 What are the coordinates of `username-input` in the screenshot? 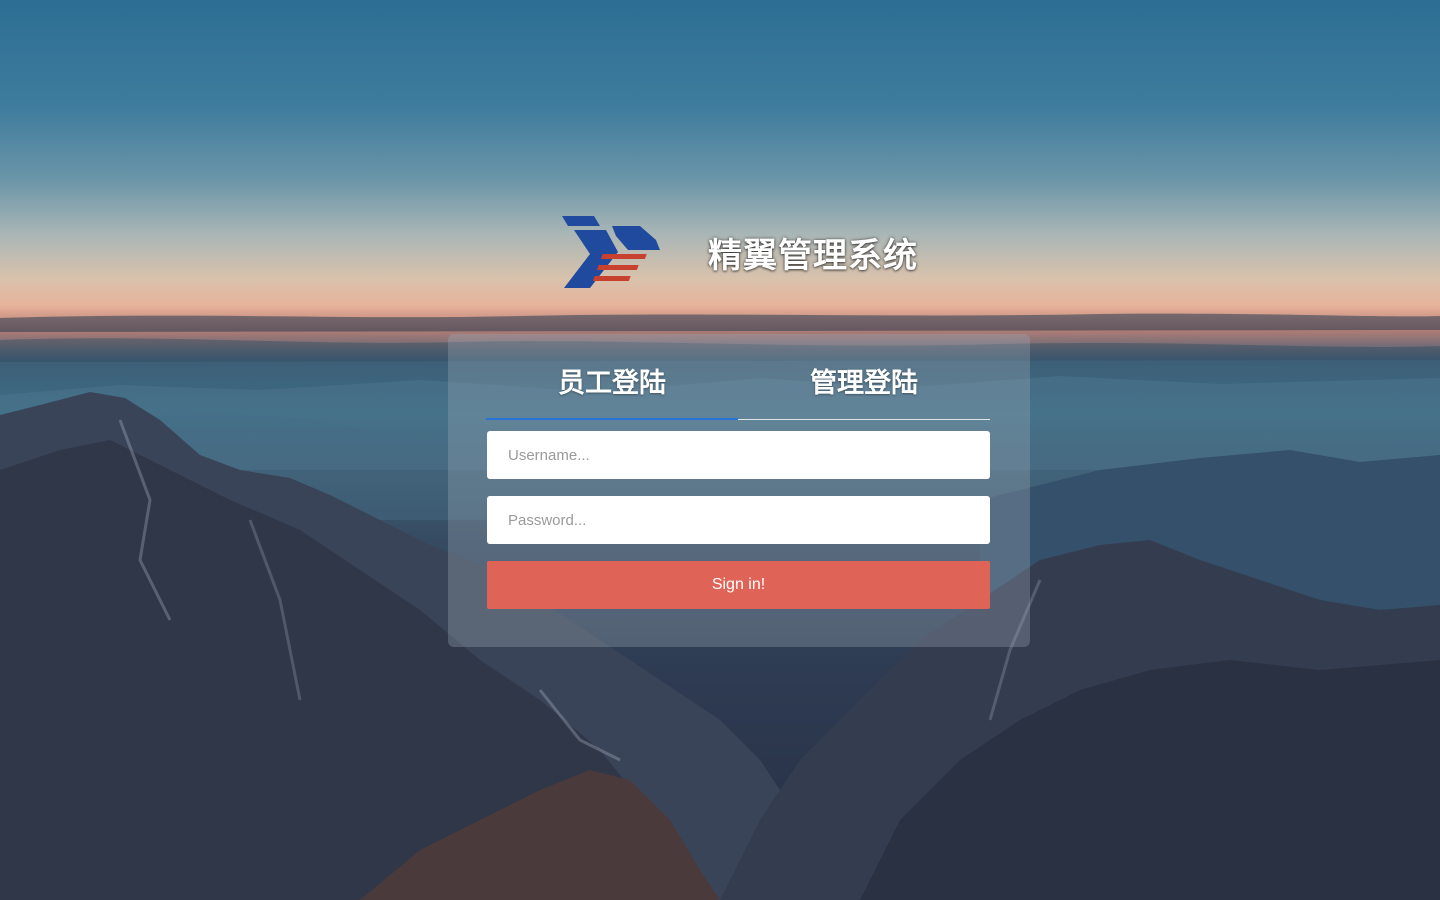 It's located at (738, 455).